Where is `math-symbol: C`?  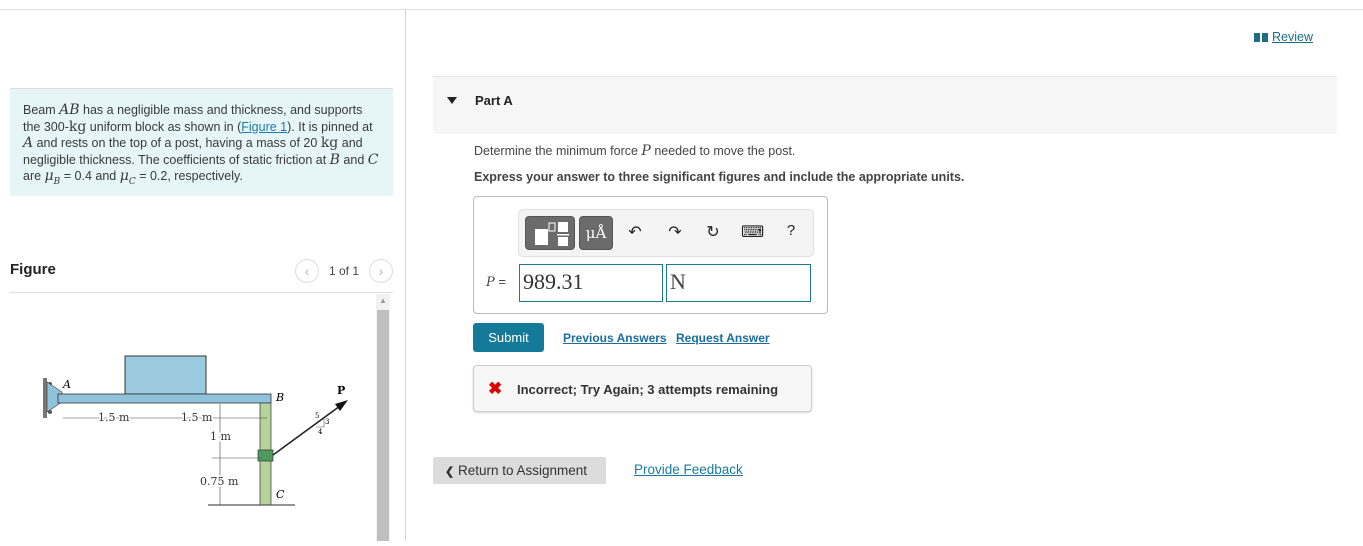 math-symbol: C is located at coordinates (373, 159).